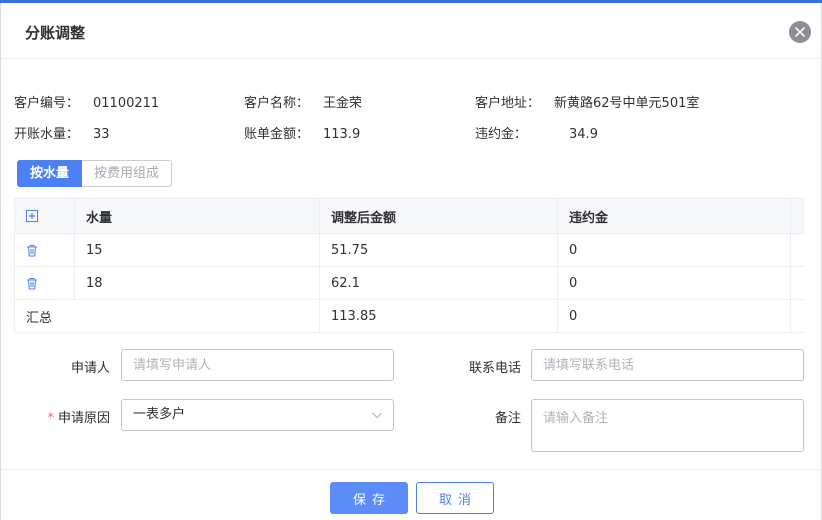 The width and height of the screenshot is (822, 520). Describe the element at coordinates (342, 134) in the screenshot. I see `bill-amount-value: 113.9` at that location.